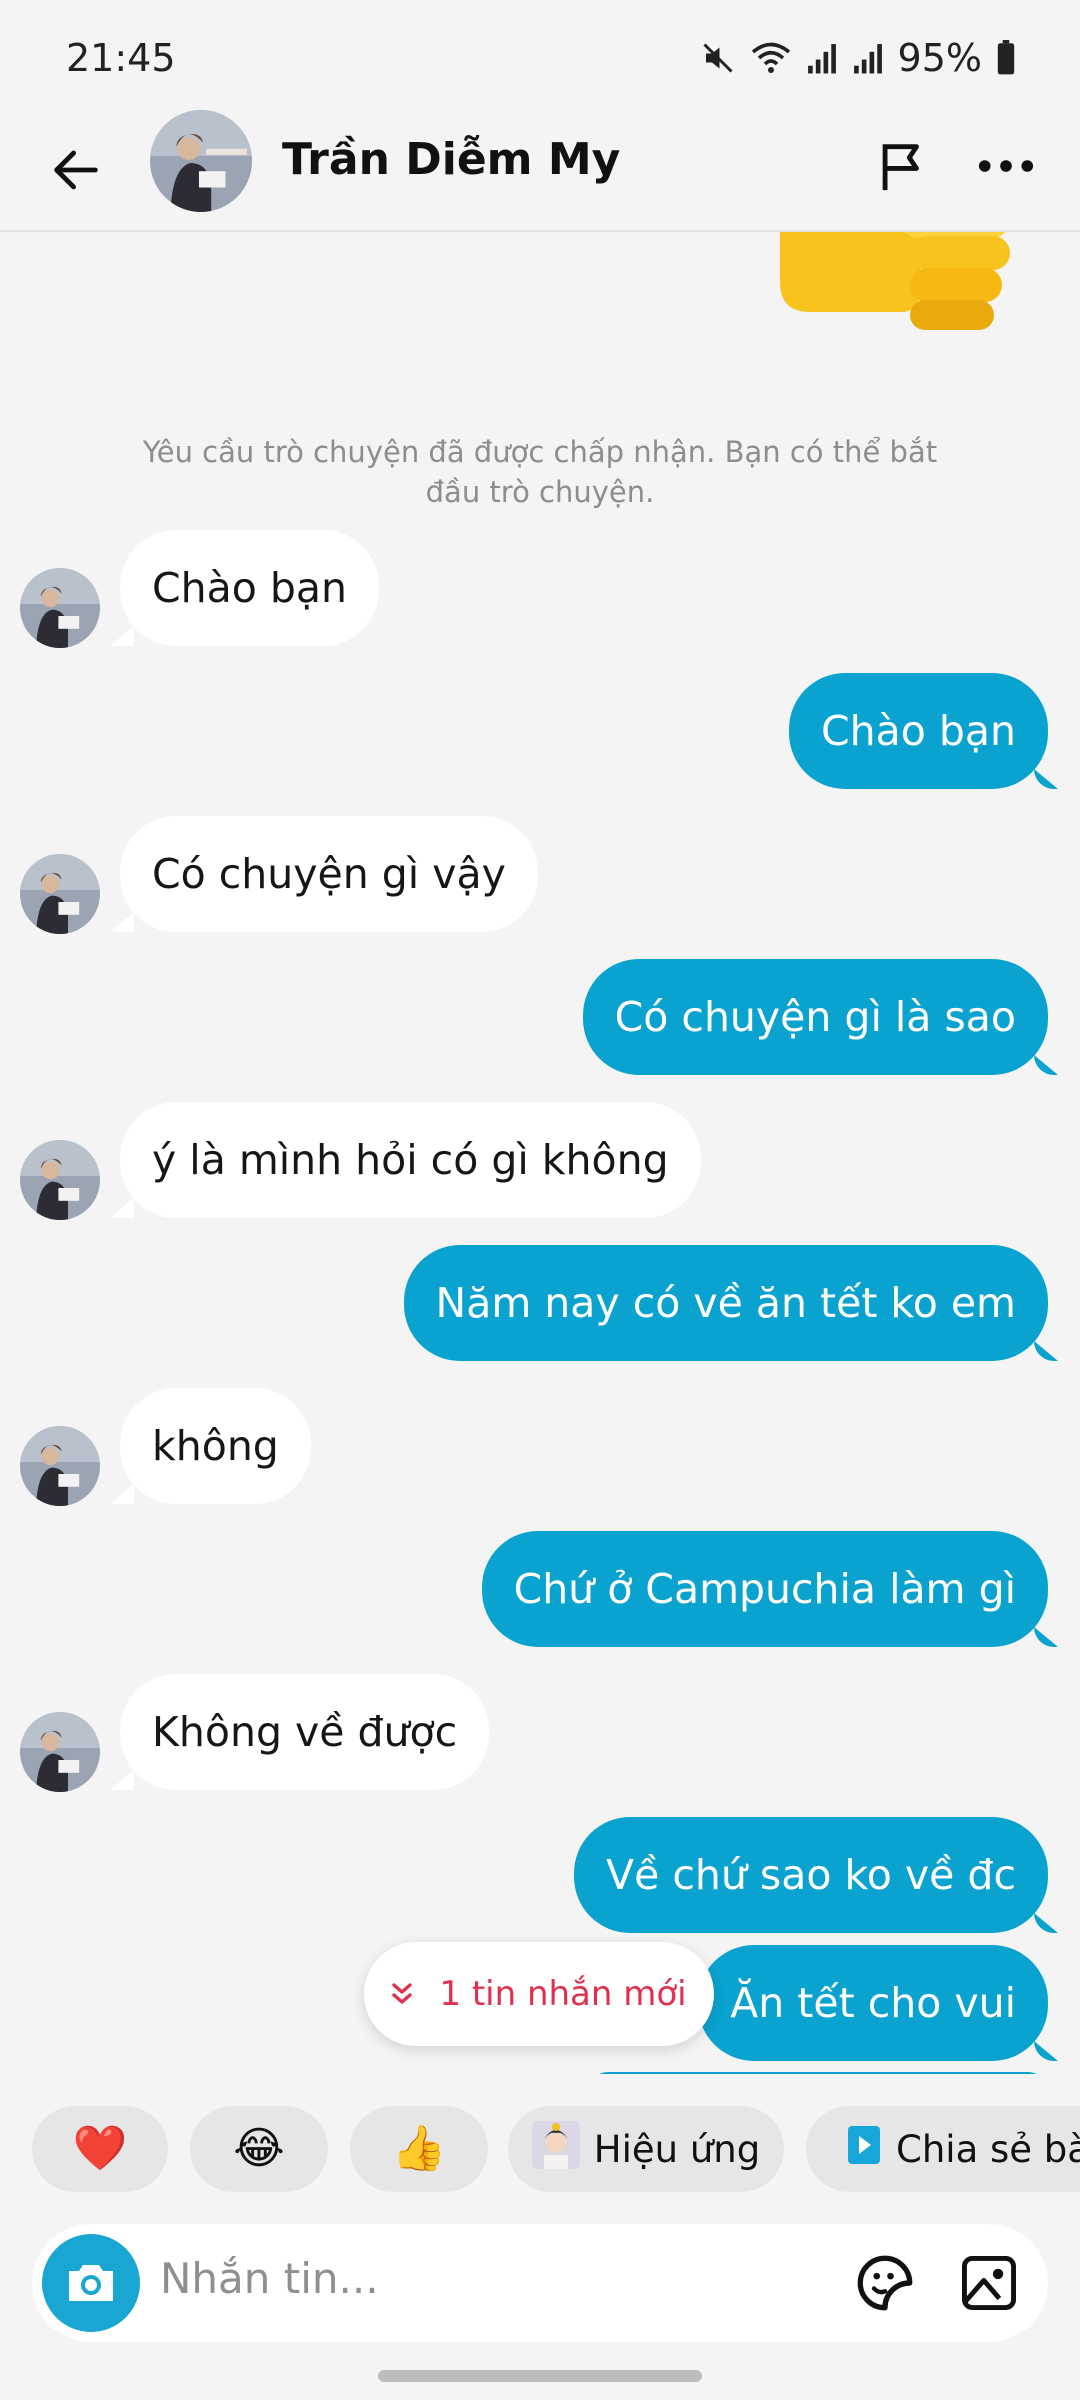 The width and height of the screenshot is (1080, 2400). What do you see at coordinates (540, 2376) in the screenshot?
I see `home-indicator` at bounding box center [540, 2376].